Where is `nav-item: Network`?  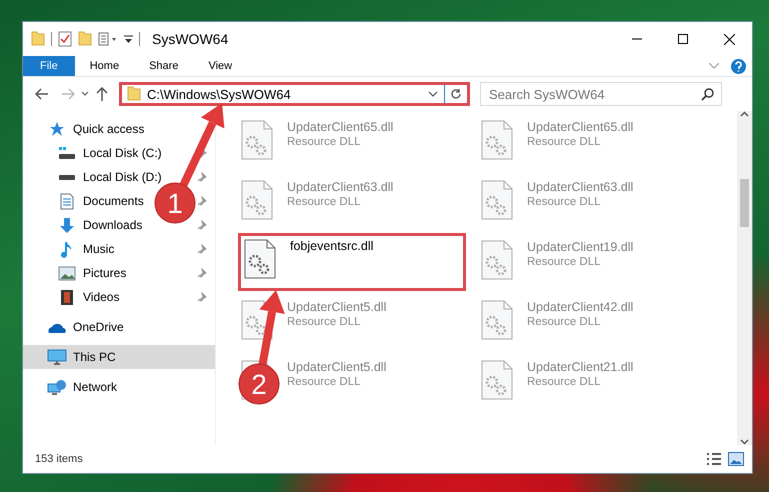 nav-item: Network is located at coordinates (82, 387).